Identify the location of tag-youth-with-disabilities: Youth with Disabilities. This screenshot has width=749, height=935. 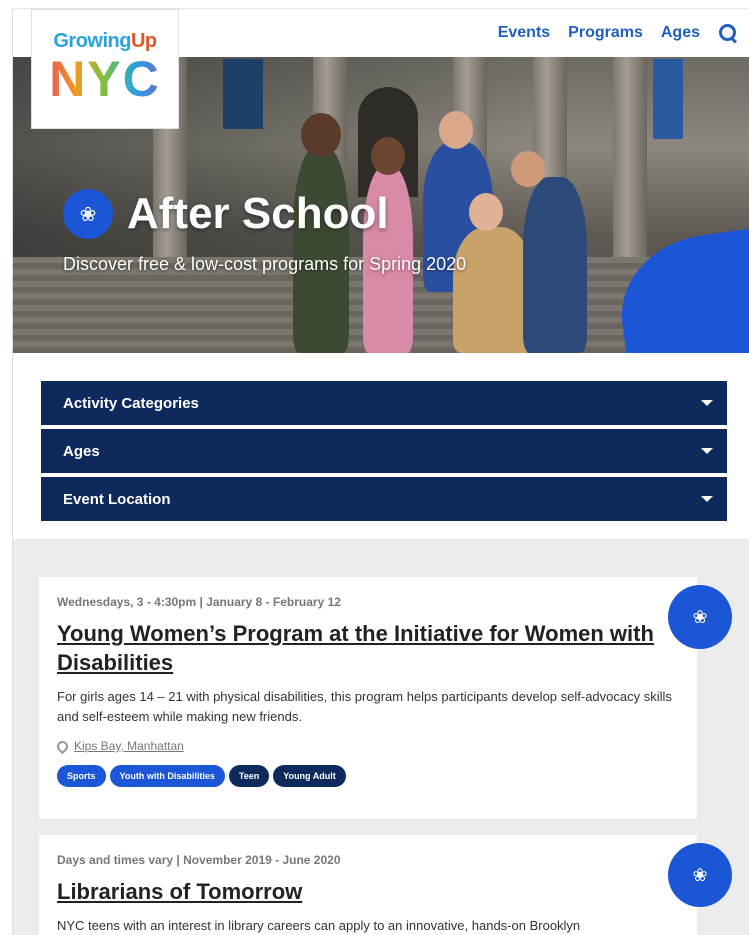
(167, 776).